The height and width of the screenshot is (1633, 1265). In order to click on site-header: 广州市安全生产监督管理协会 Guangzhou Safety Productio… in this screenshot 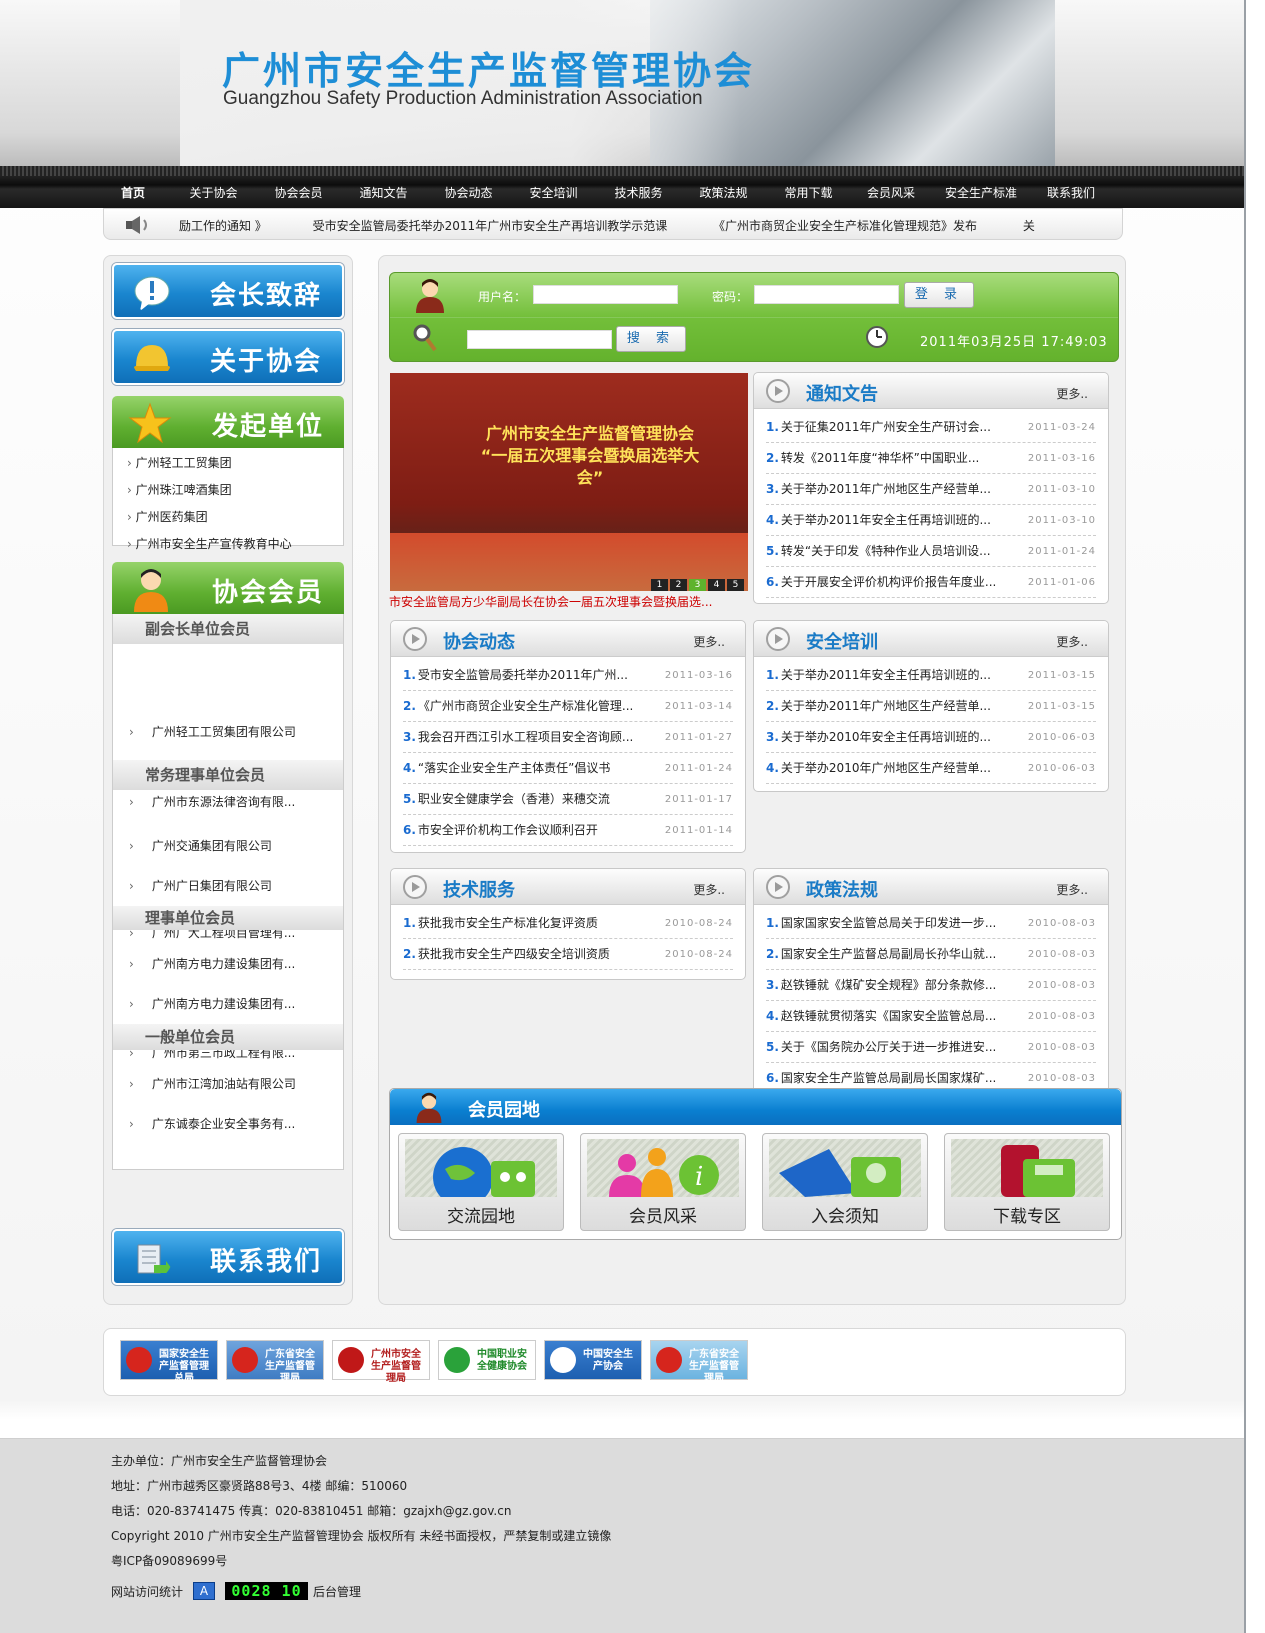, I will do `click(622, 83)`.